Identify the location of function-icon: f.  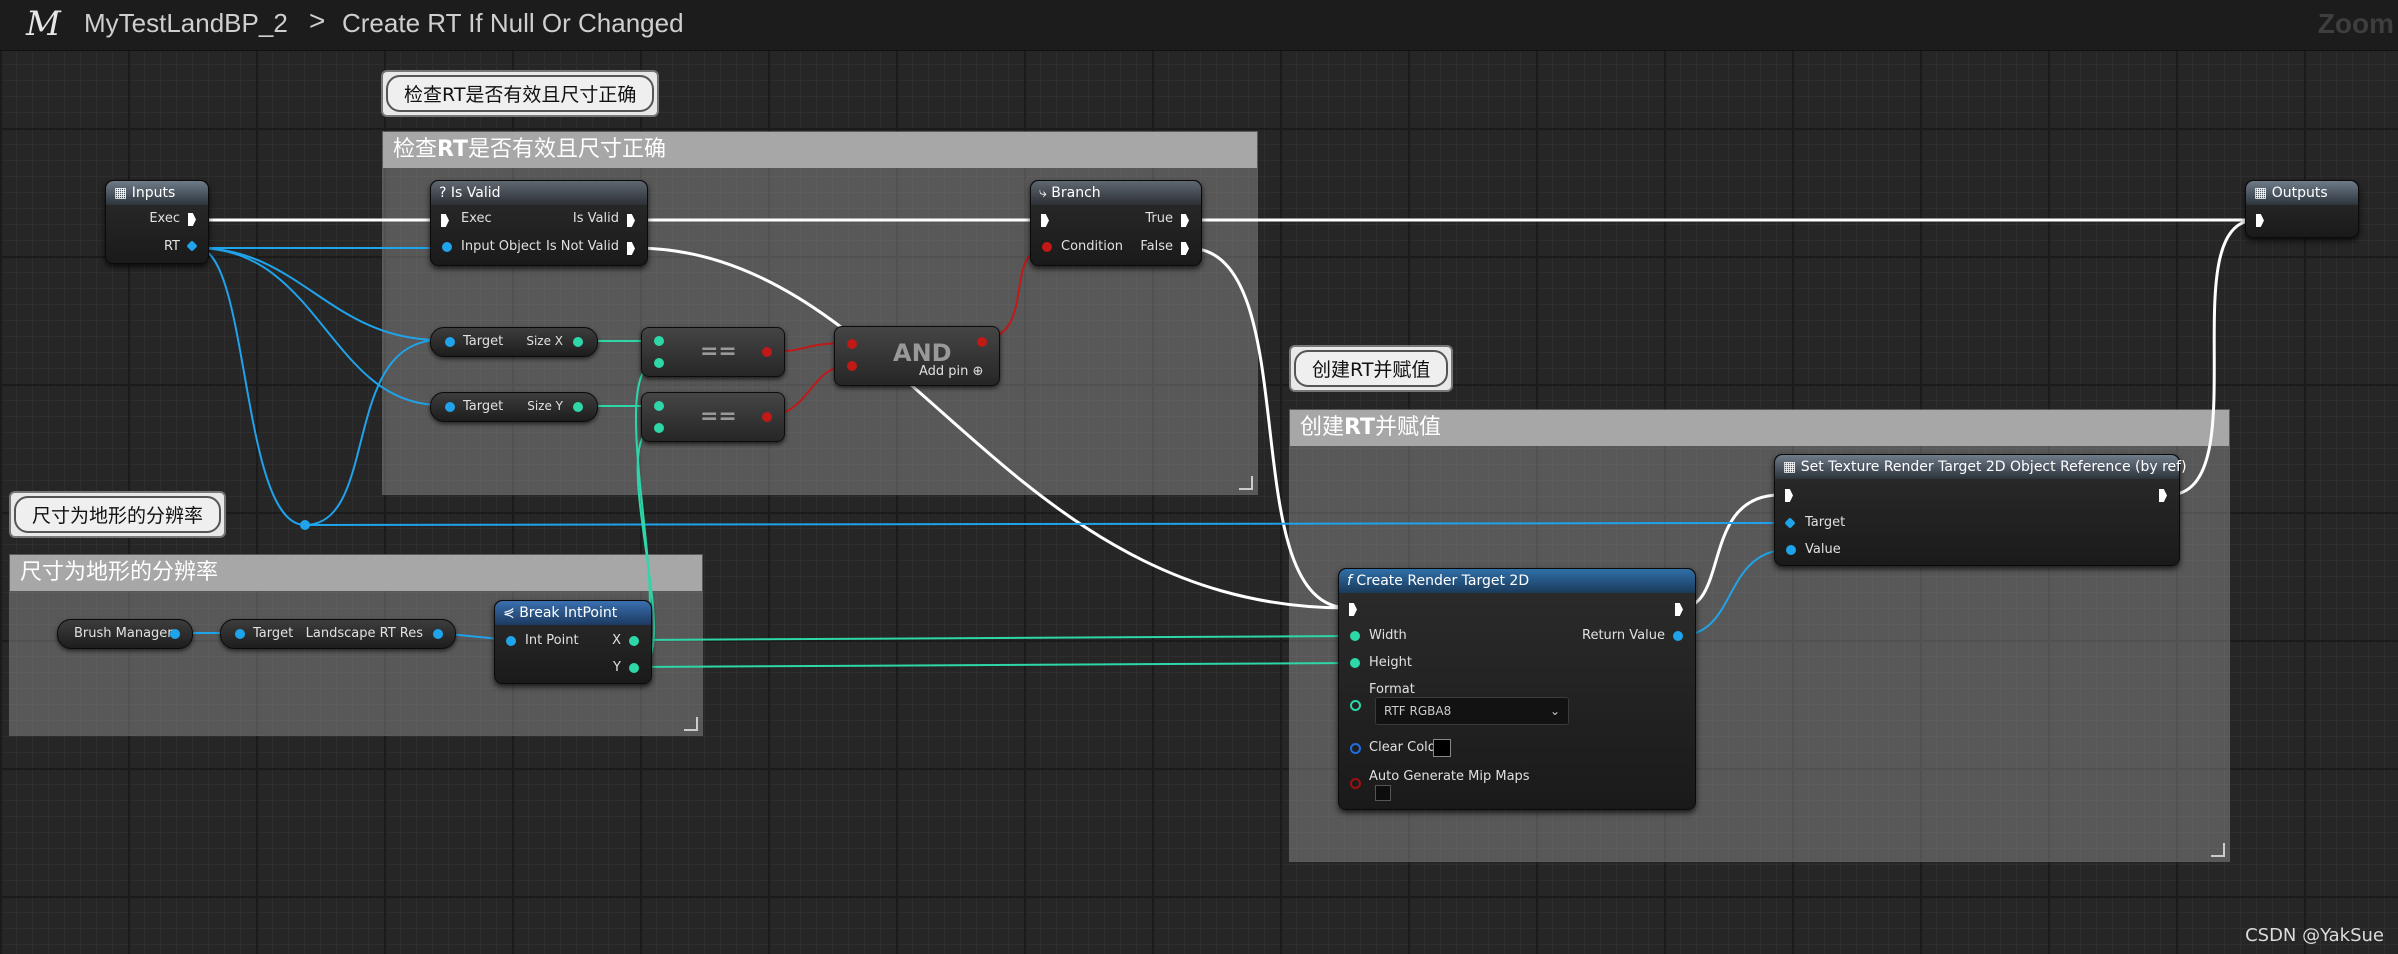
(1349, 581).